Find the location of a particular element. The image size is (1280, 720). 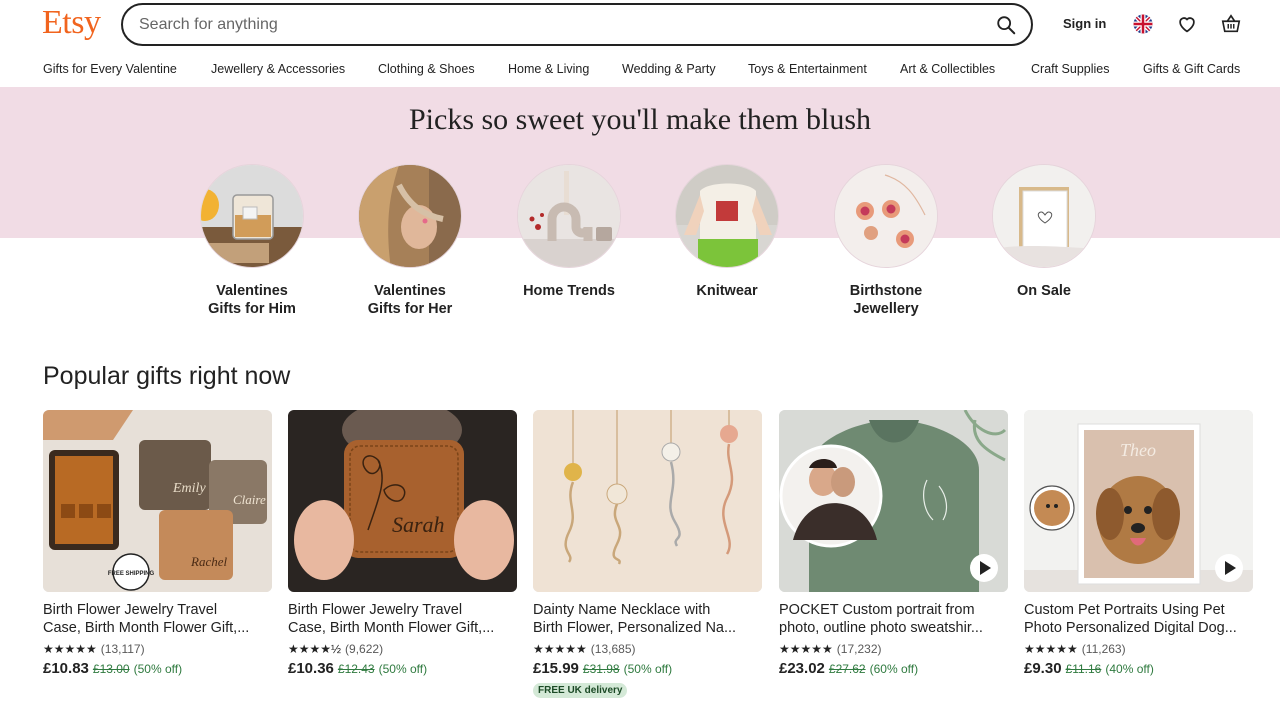

review-count: (13,685) is located at coordinates (613, 649).